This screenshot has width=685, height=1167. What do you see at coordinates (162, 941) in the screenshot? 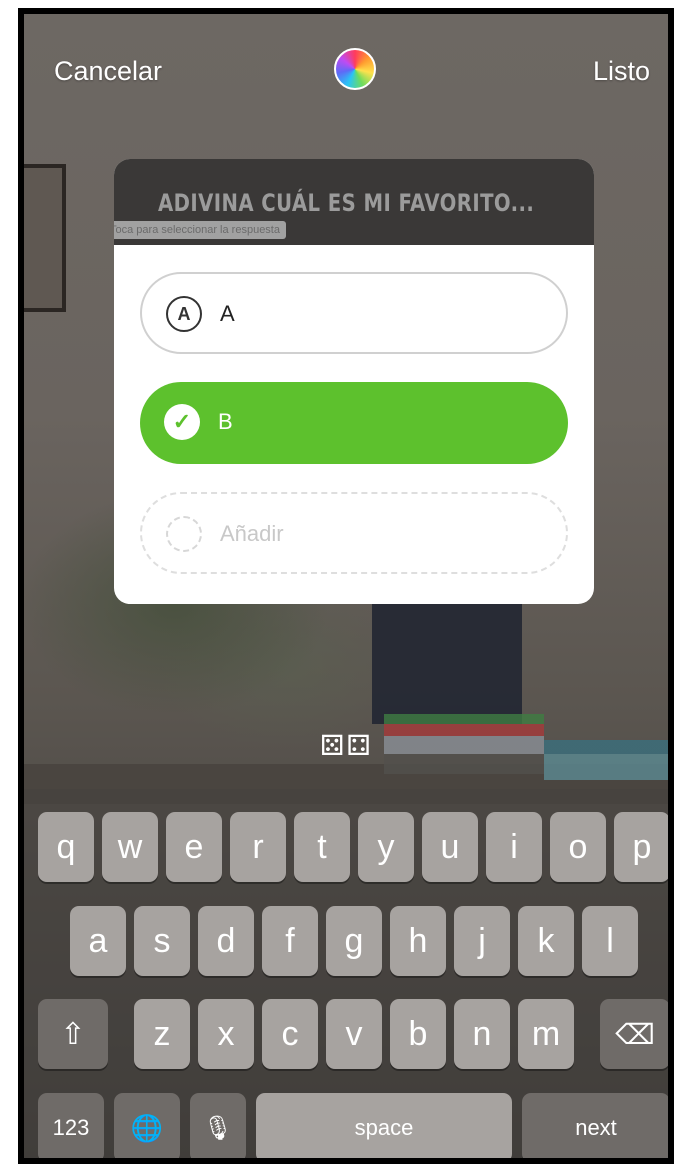
I see `key-s: s` at bounding box center [162, 941].